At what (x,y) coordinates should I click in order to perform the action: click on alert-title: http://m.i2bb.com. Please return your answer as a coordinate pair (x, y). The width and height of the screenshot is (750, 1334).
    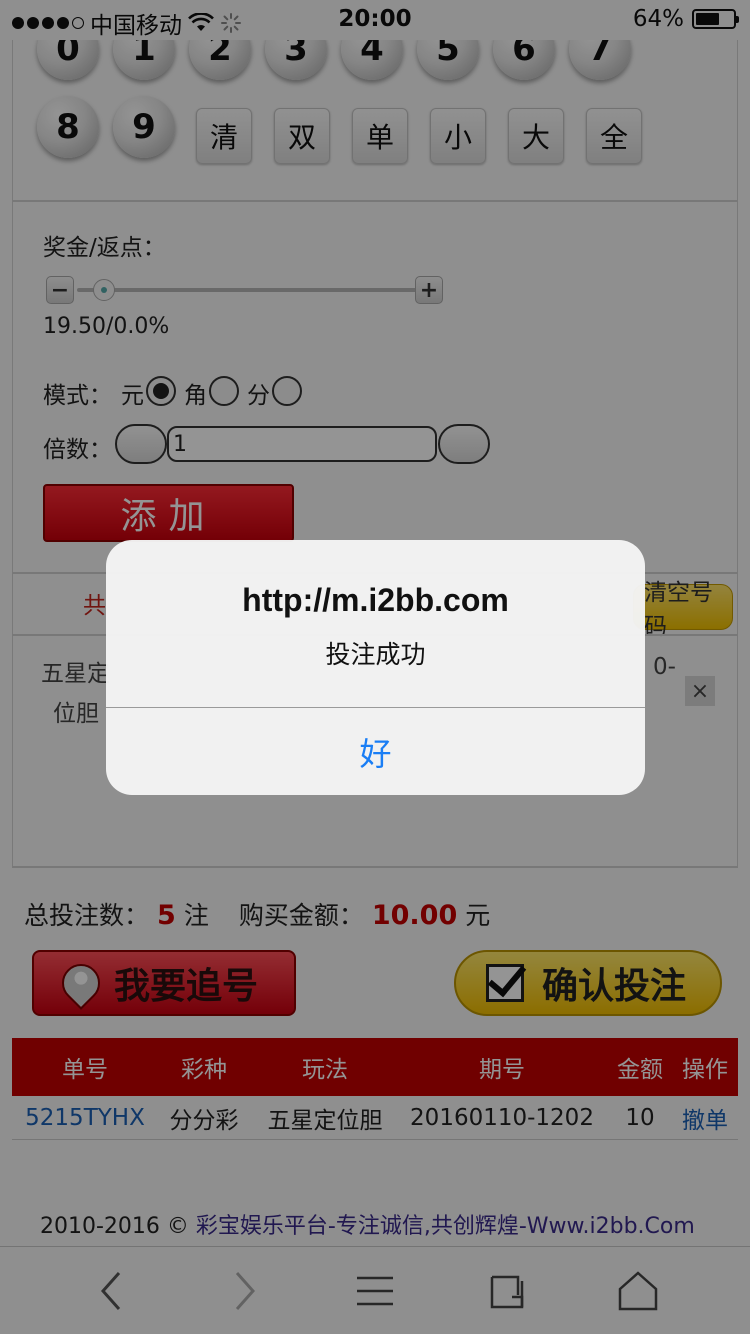
    Looking at the image, I should click on (375, 600).